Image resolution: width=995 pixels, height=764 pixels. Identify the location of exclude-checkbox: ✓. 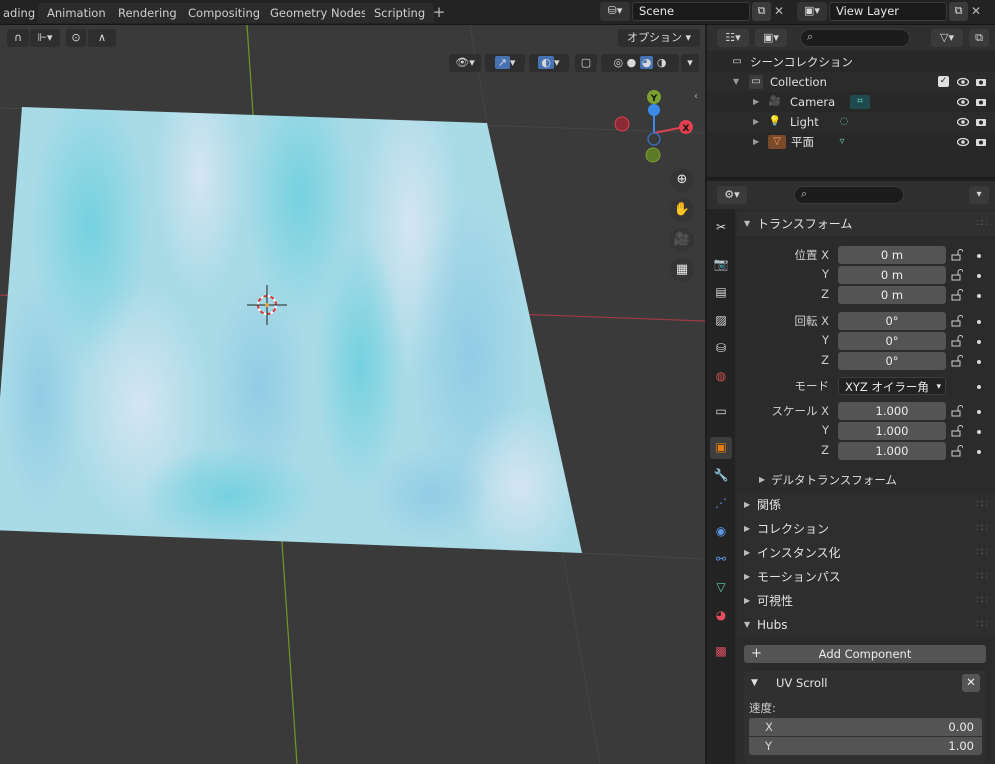
(943, 81).